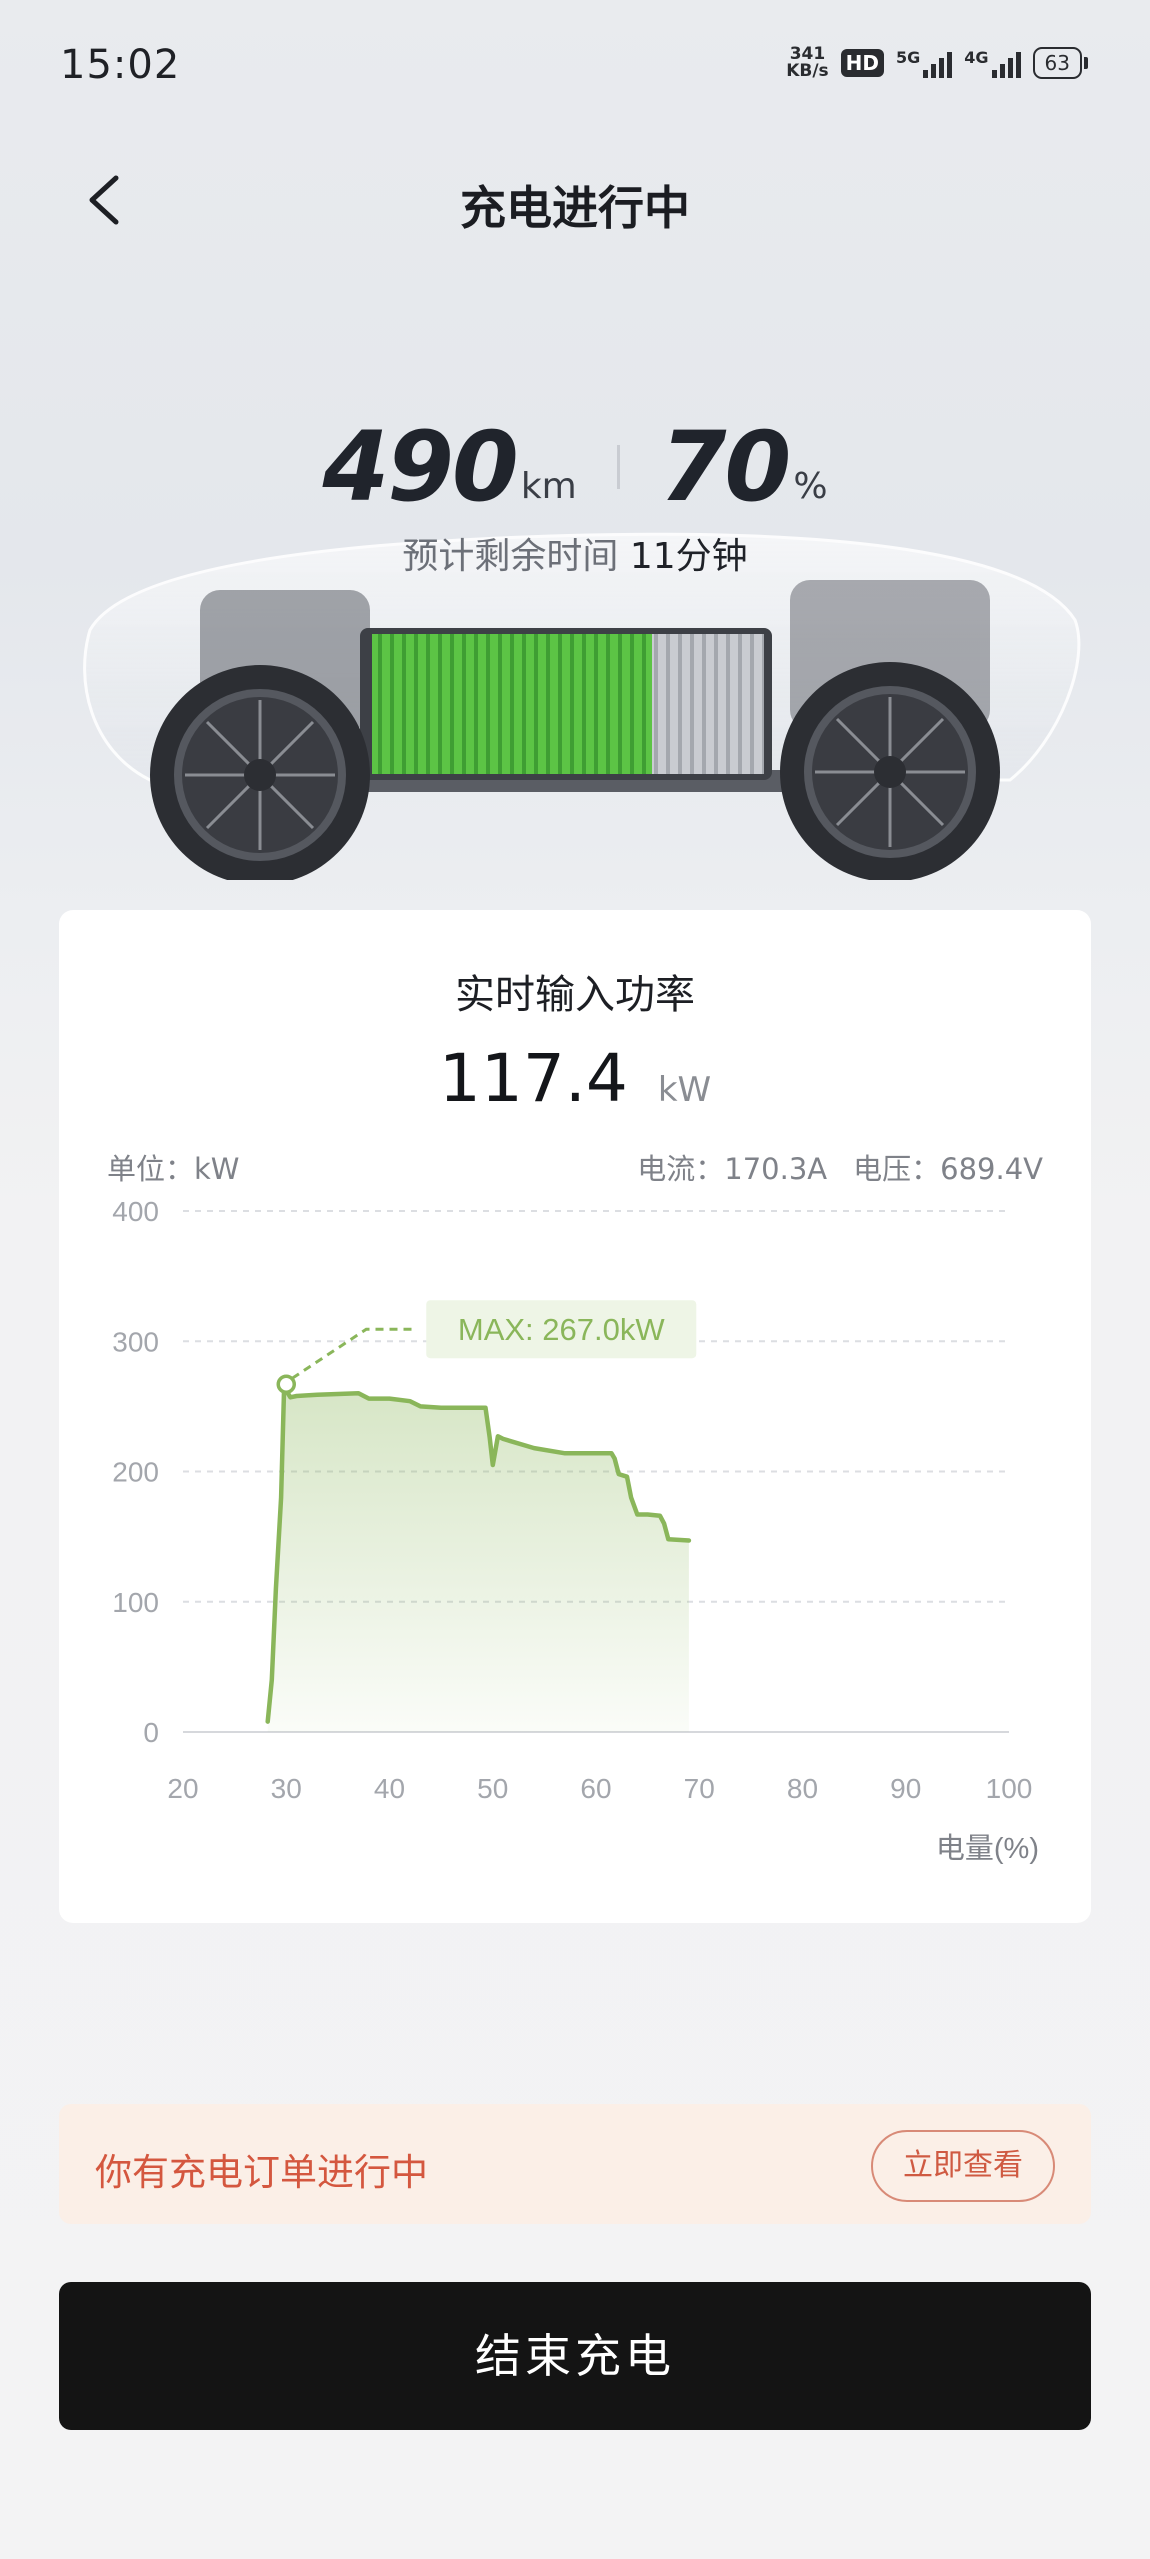 The width and height of the screenshot is (1150, 2559). I want to click on view-order-button: 立即查看, so click(963, 2166).